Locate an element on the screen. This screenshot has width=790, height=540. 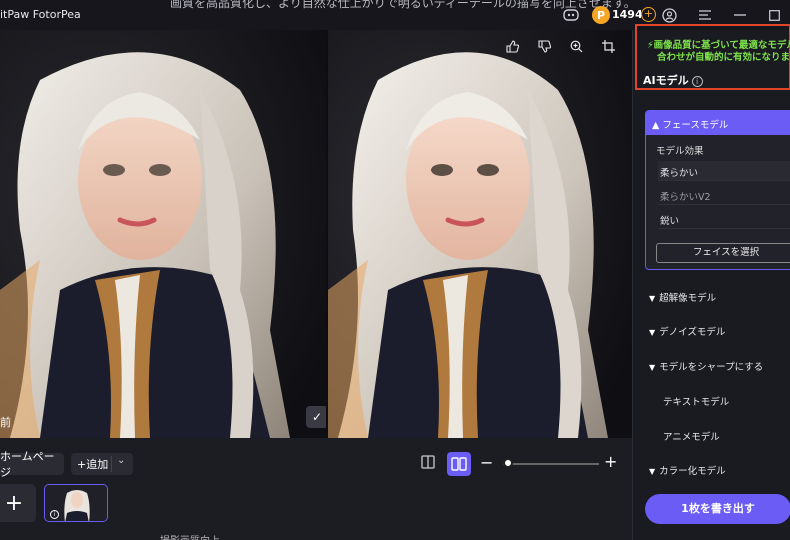
minimize-icon is located at coordinates (740, 15).